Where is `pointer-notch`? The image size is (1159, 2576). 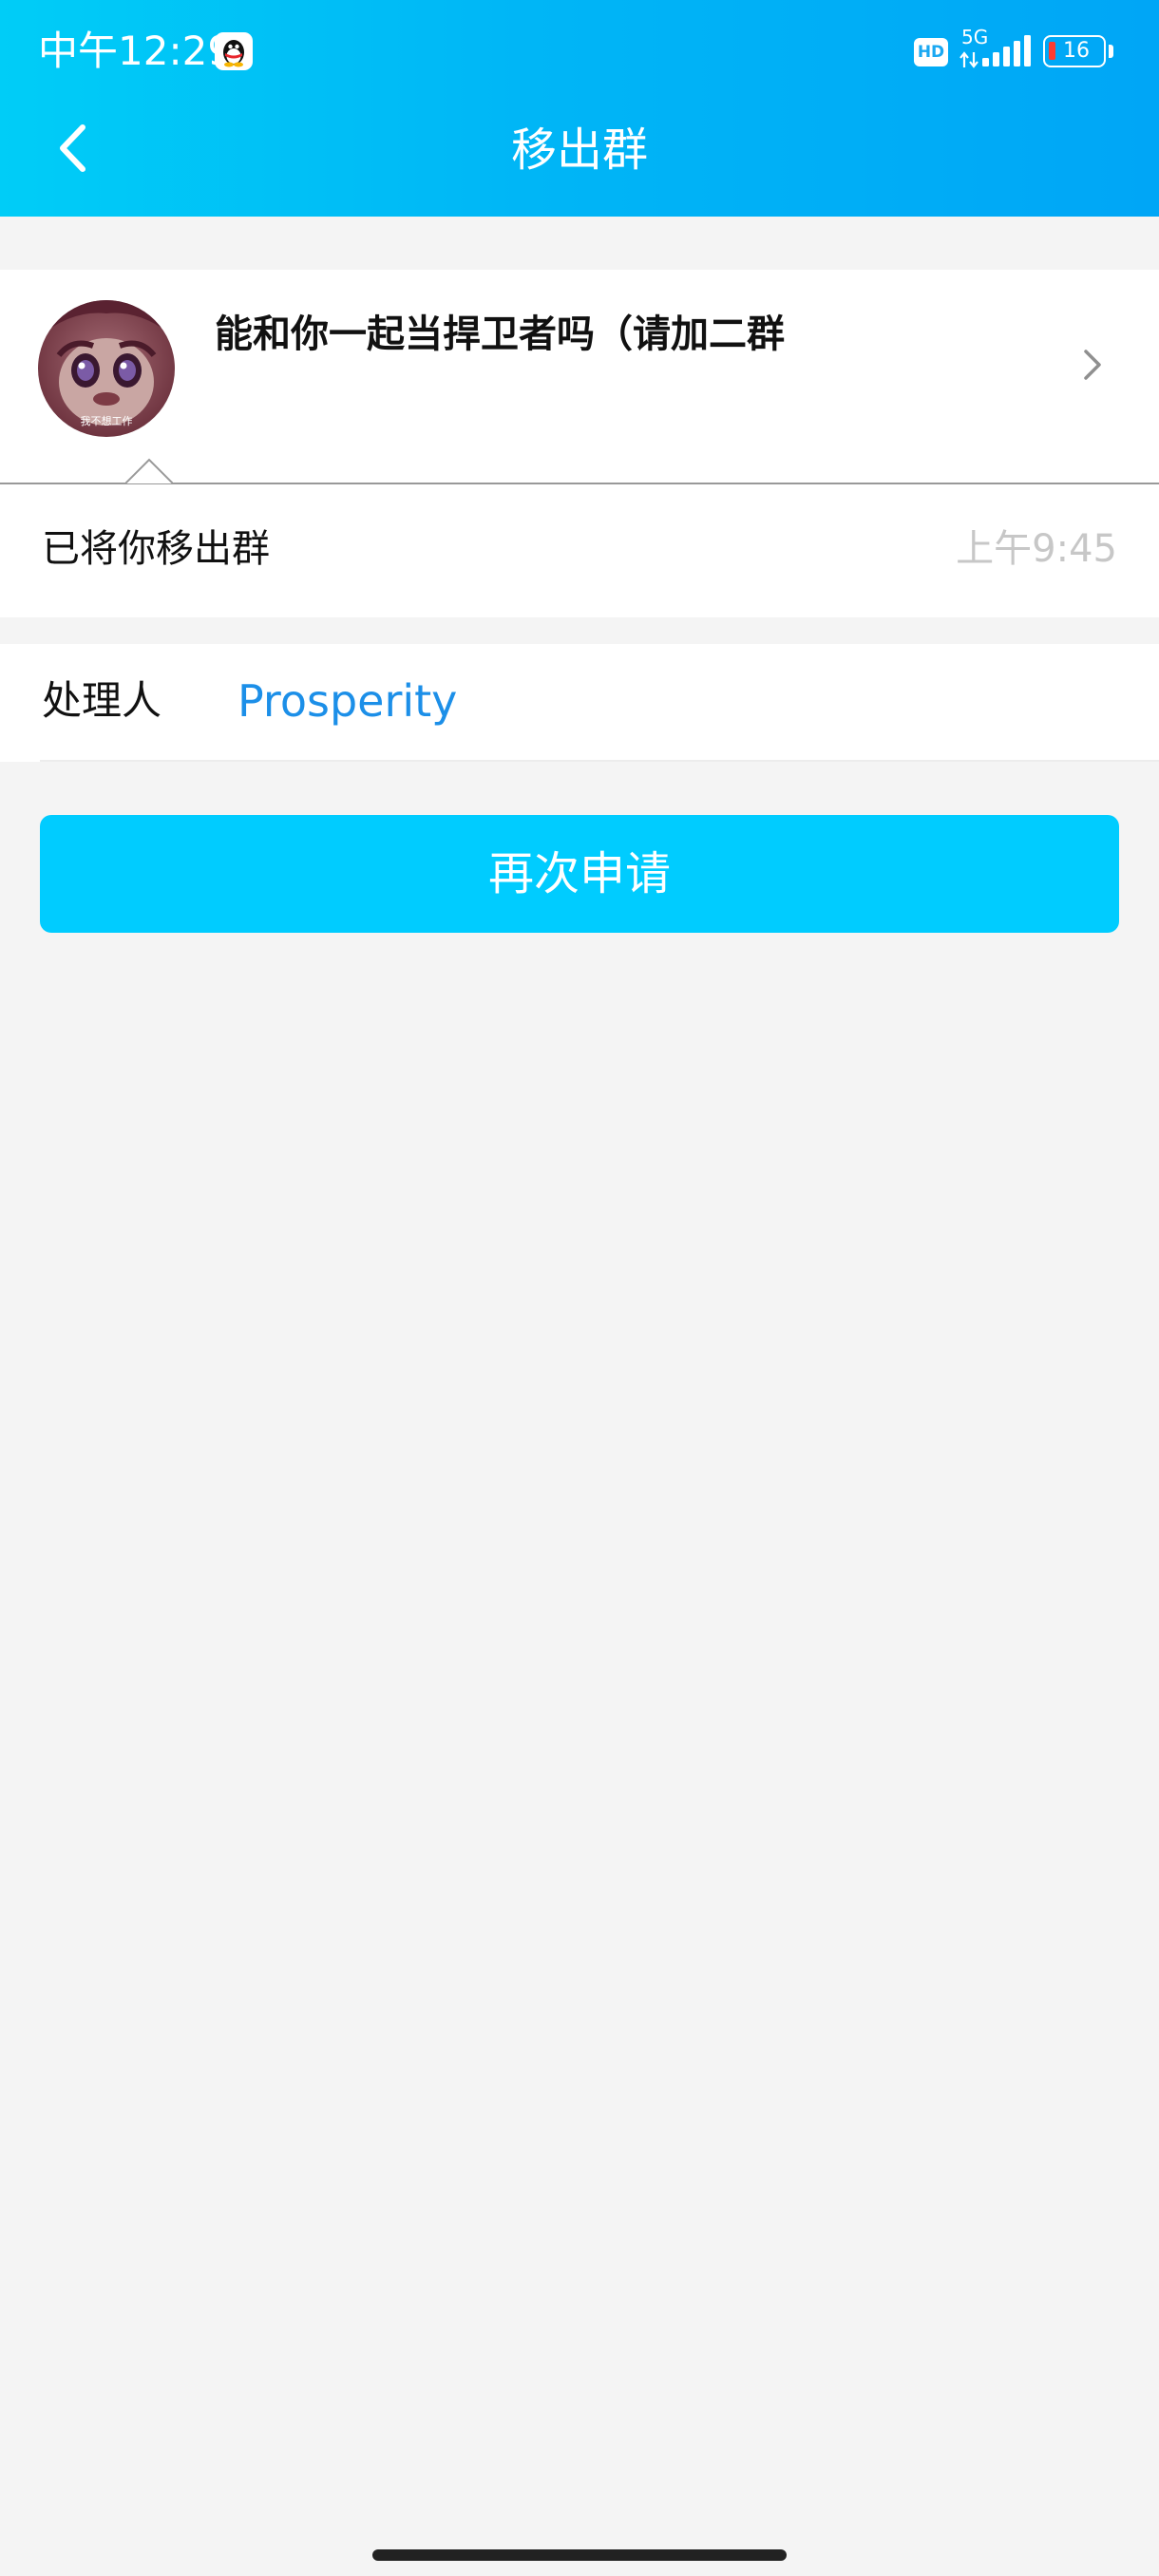 pointer-notch is located at coordinates (149, 471).